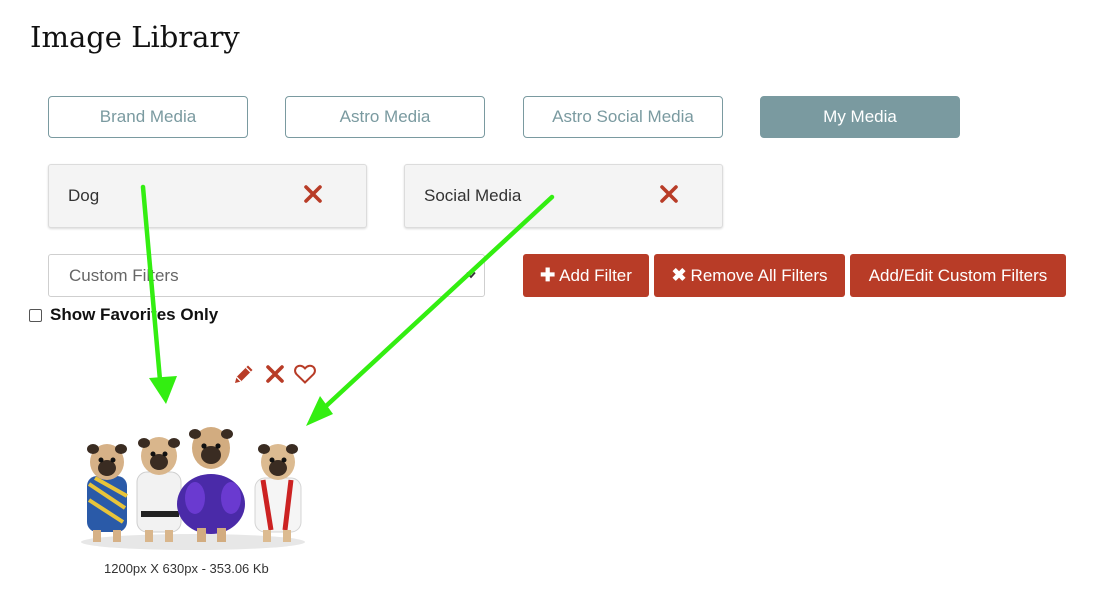 The height and width of the screenshot is (595, 1108). Describe the element at coordinates (163, 390) in the screenshot. I see `annotation-arrowhead-left` at that location.